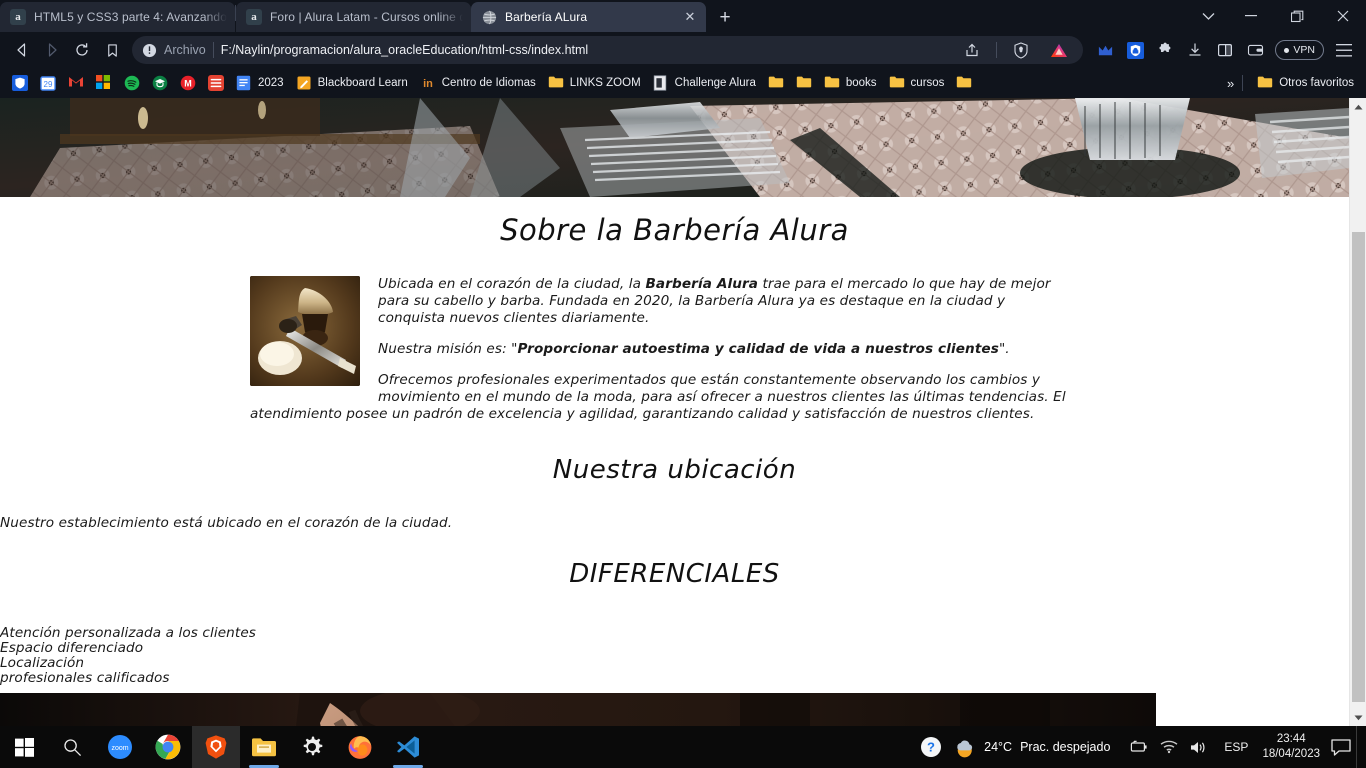 Image resolution: width=1366 pixels, height=768 pixels. I want to click on taskbar-chrome, so click(168, 747).